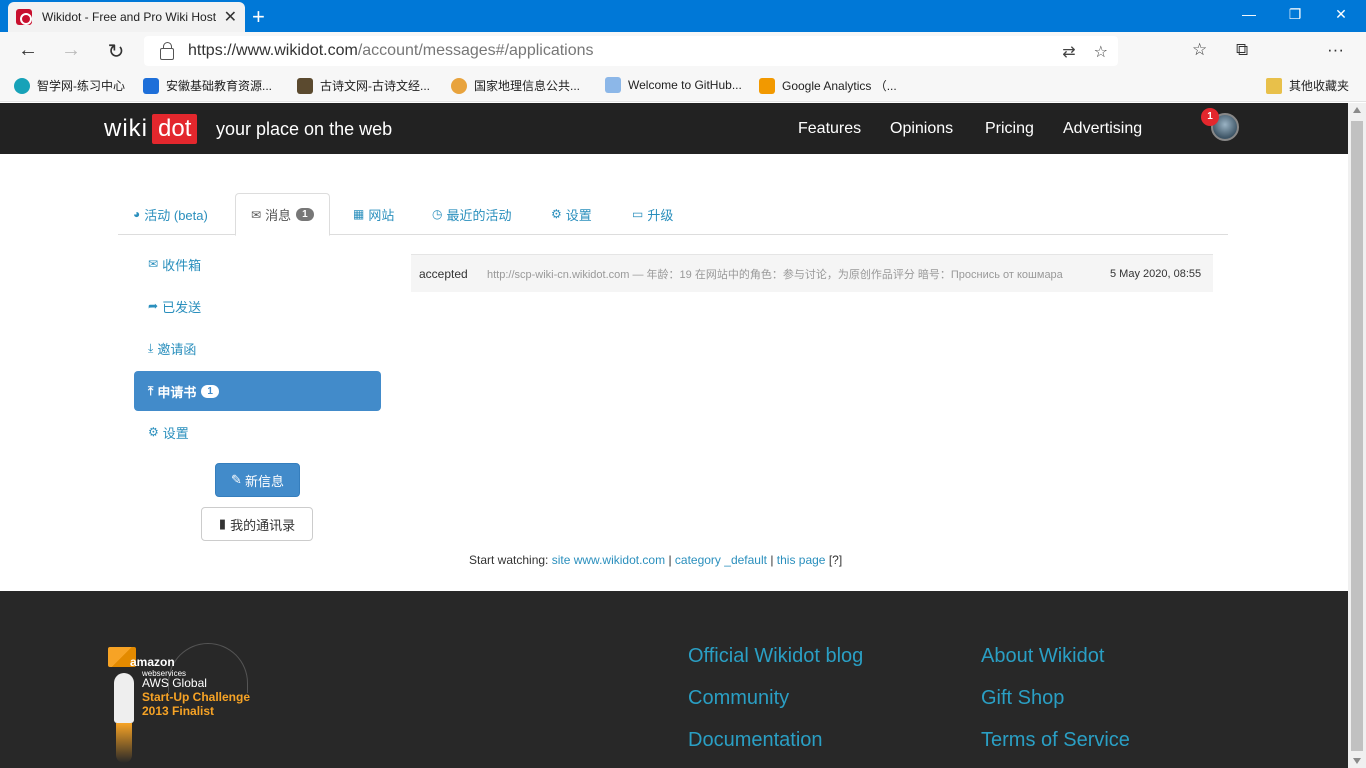 The width and height of the screenshot is (1366, 768). I want to click on tab-upgrade: ▭ 升级, so click(652, 214).